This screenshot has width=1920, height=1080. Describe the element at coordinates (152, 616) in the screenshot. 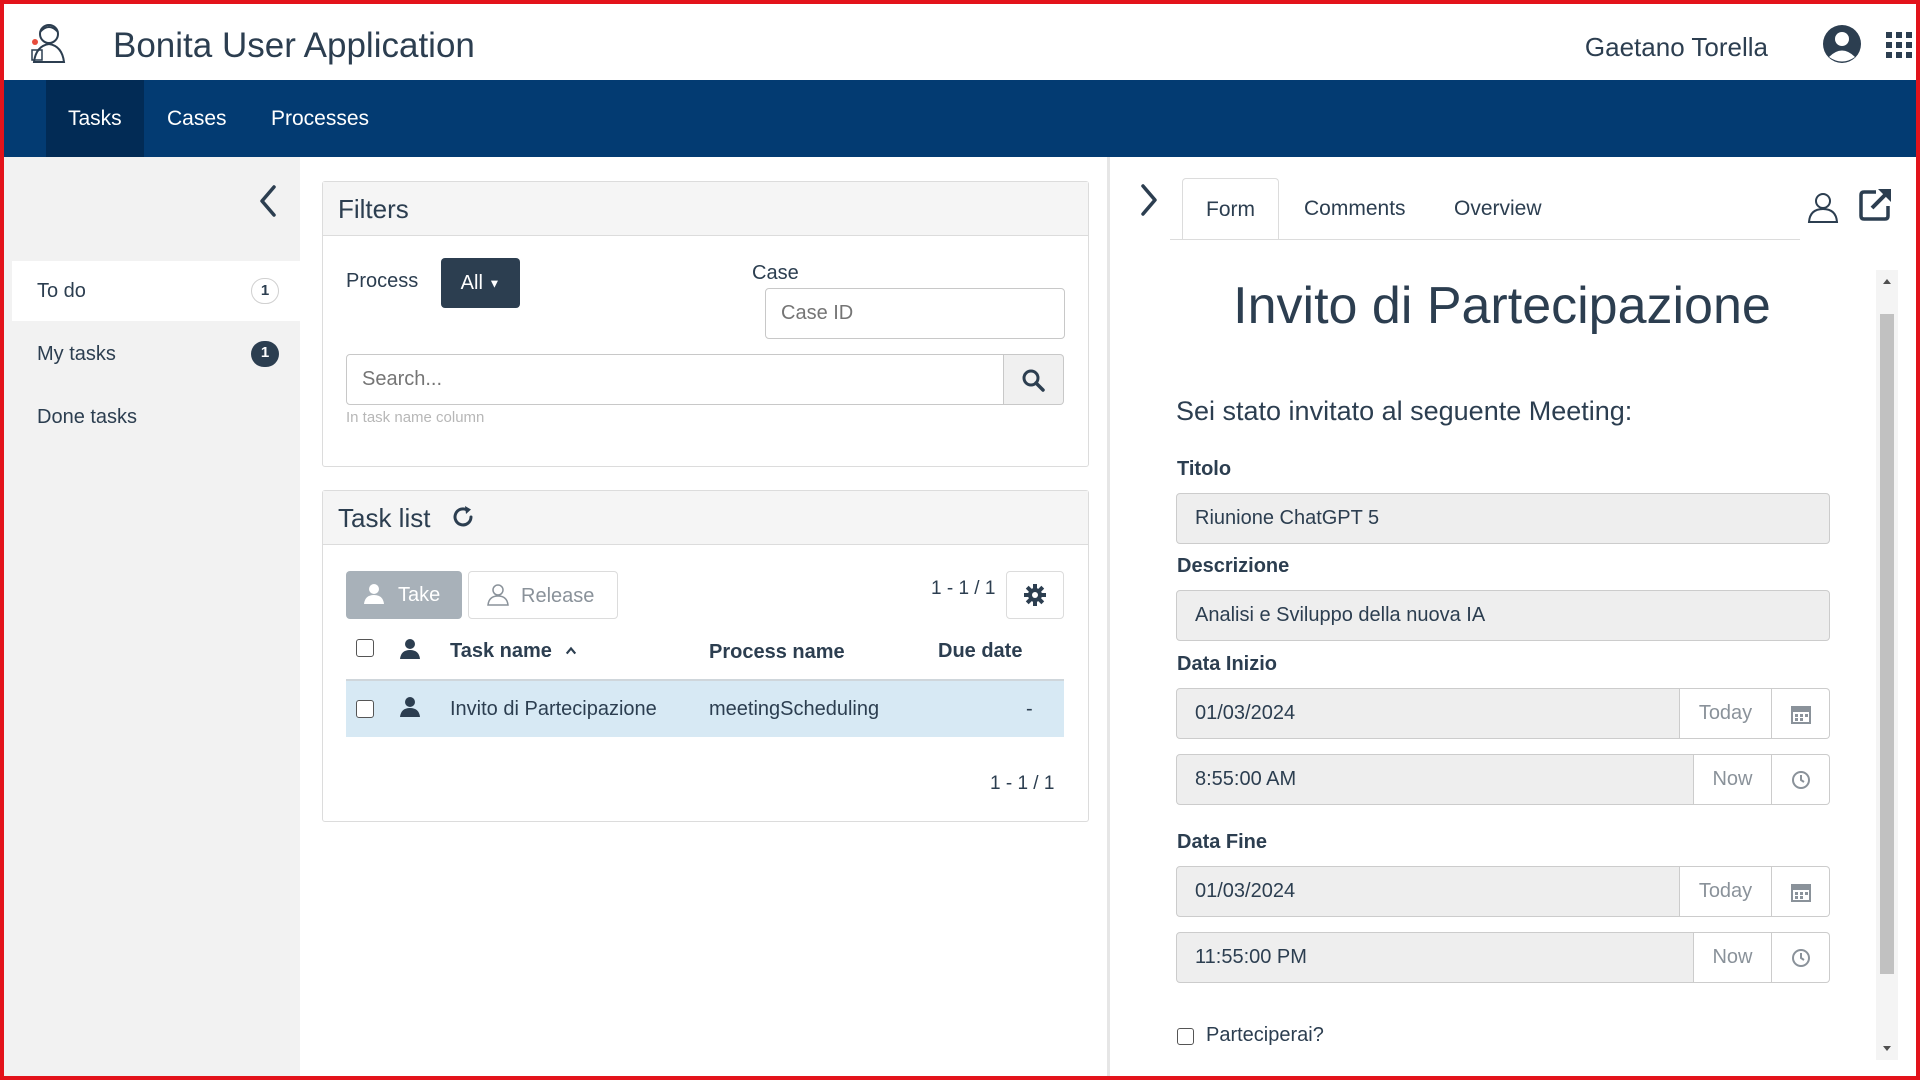

I see `task-filter-sidebar: To do 1 My tasks 1 Done tasks` at that location.